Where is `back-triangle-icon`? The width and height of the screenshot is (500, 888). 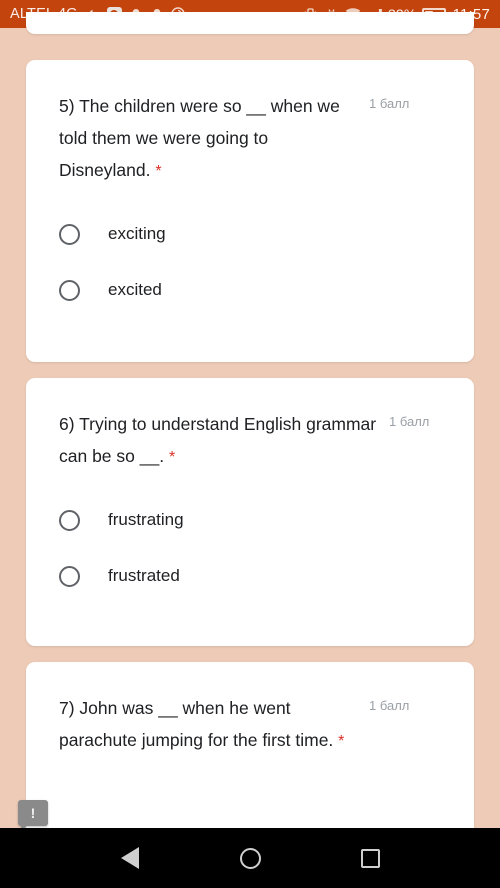 back-triangle-icon is located at coordinates (130, 858).